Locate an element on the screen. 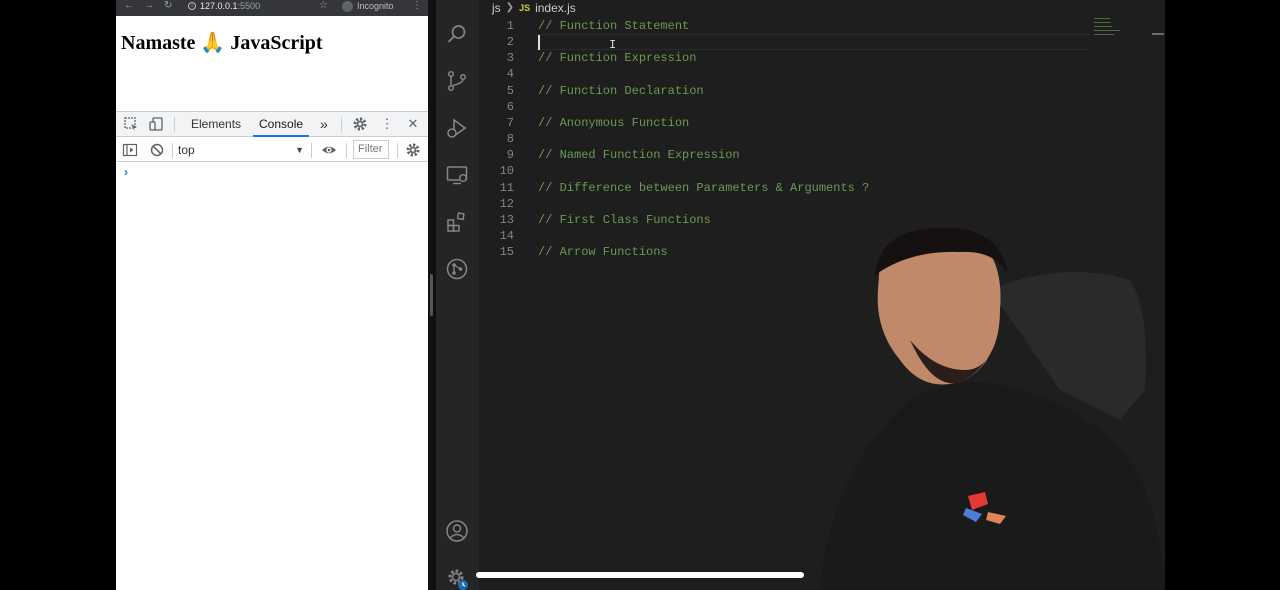 Image resolution: width=1280 pixels, height=590 pixels. line-number: 8 is located at coordinates (510, 139).